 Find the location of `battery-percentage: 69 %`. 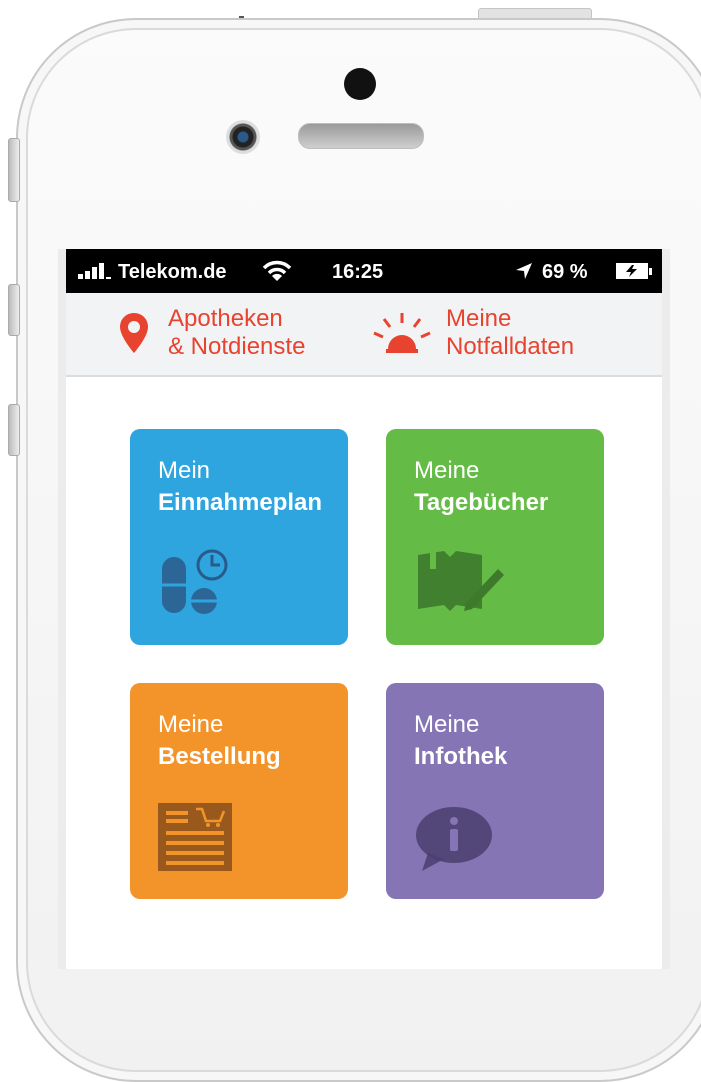

battery-percentage: 69 % is located at coordinates (565, 272).